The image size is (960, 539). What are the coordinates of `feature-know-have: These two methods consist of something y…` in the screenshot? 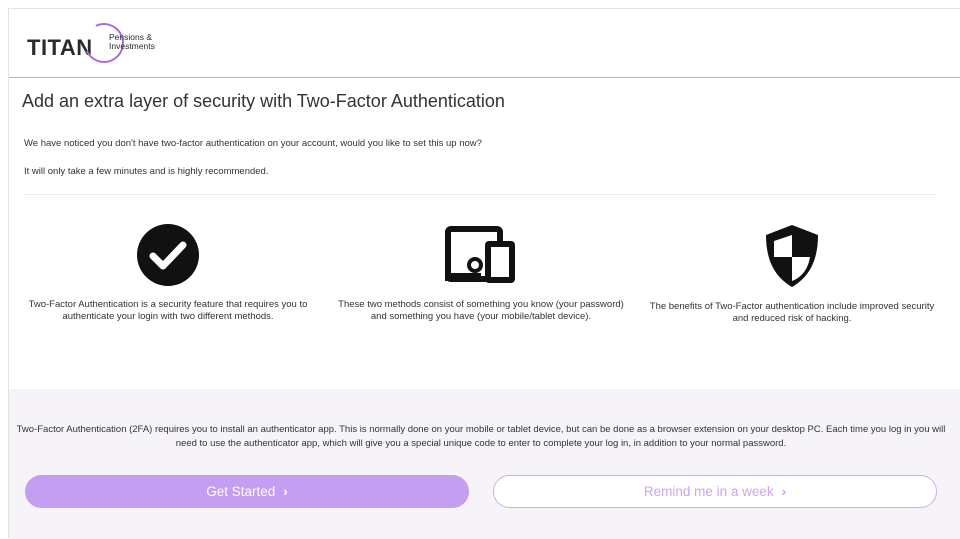 It's located at (481, 273).